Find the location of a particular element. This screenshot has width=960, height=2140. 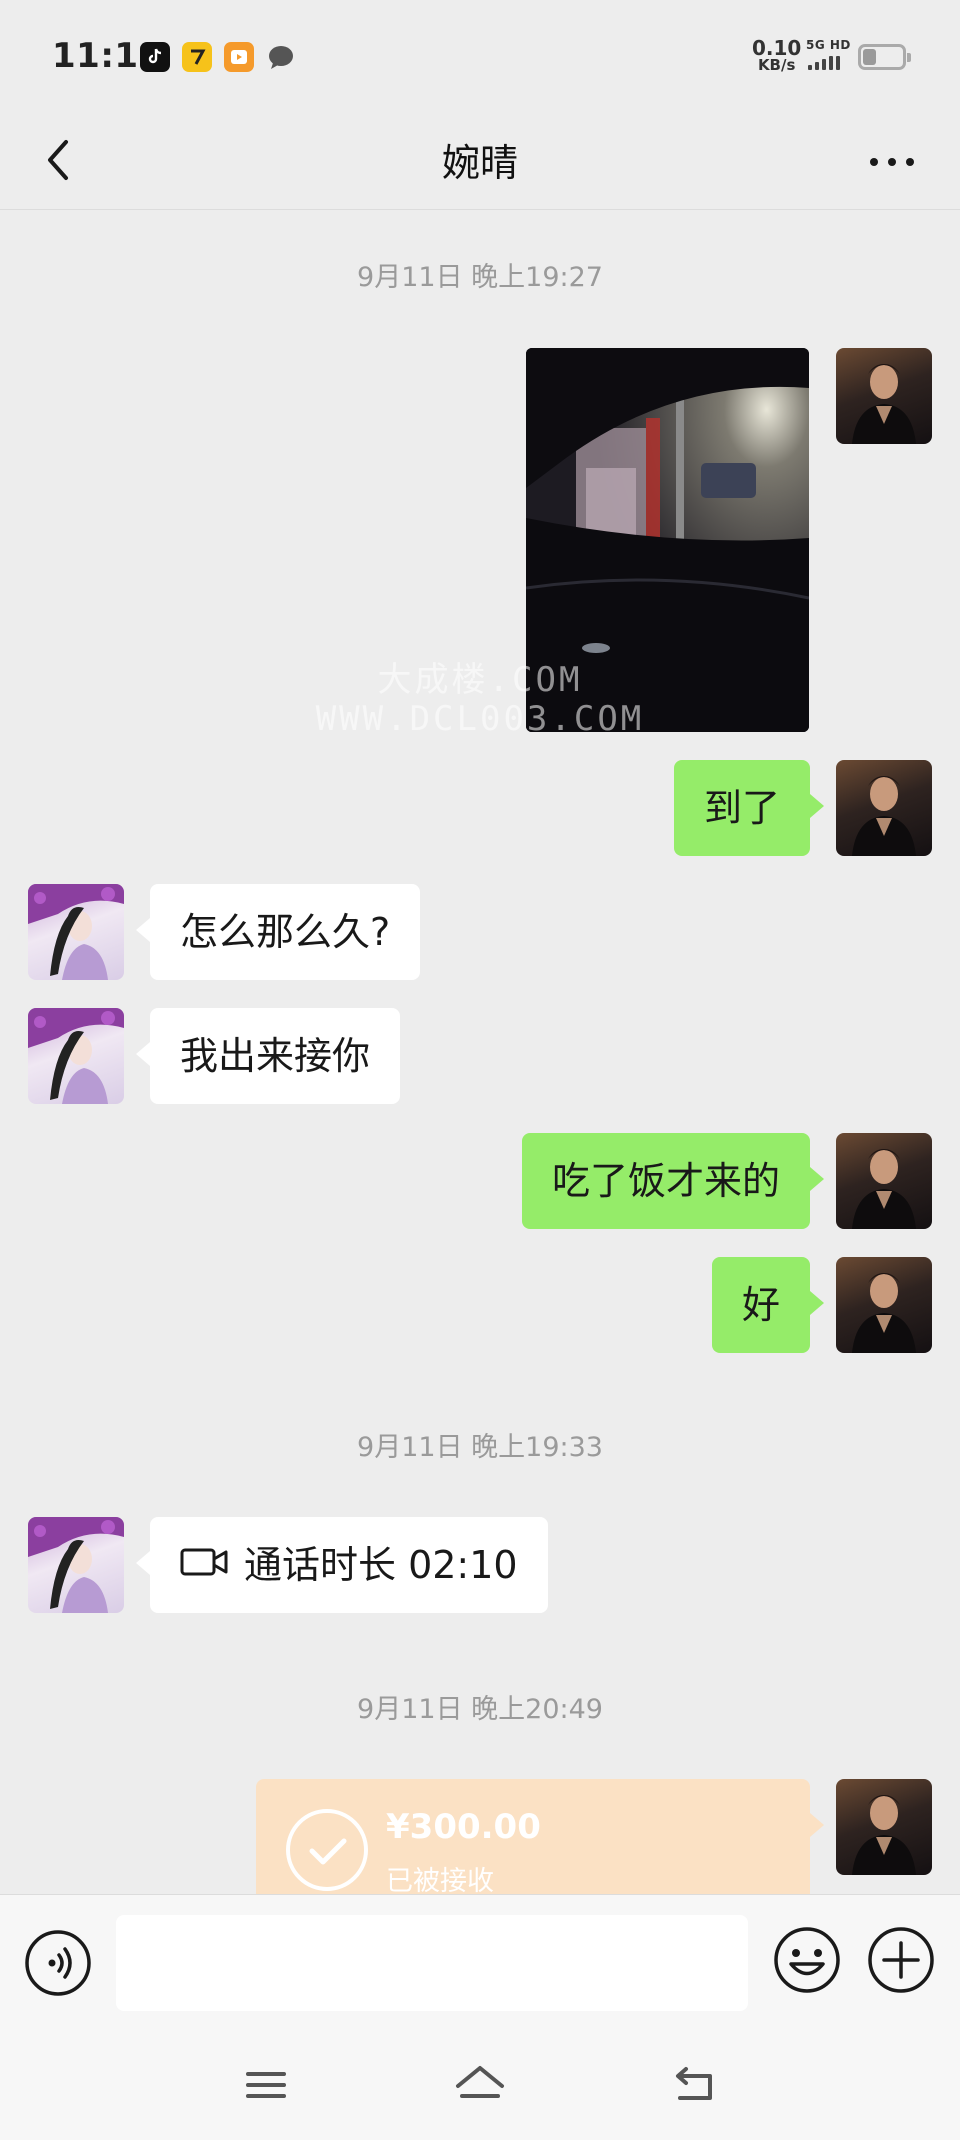

transfer-message: ¥300.00 已被接收 is located at coordinates (540, 1836).